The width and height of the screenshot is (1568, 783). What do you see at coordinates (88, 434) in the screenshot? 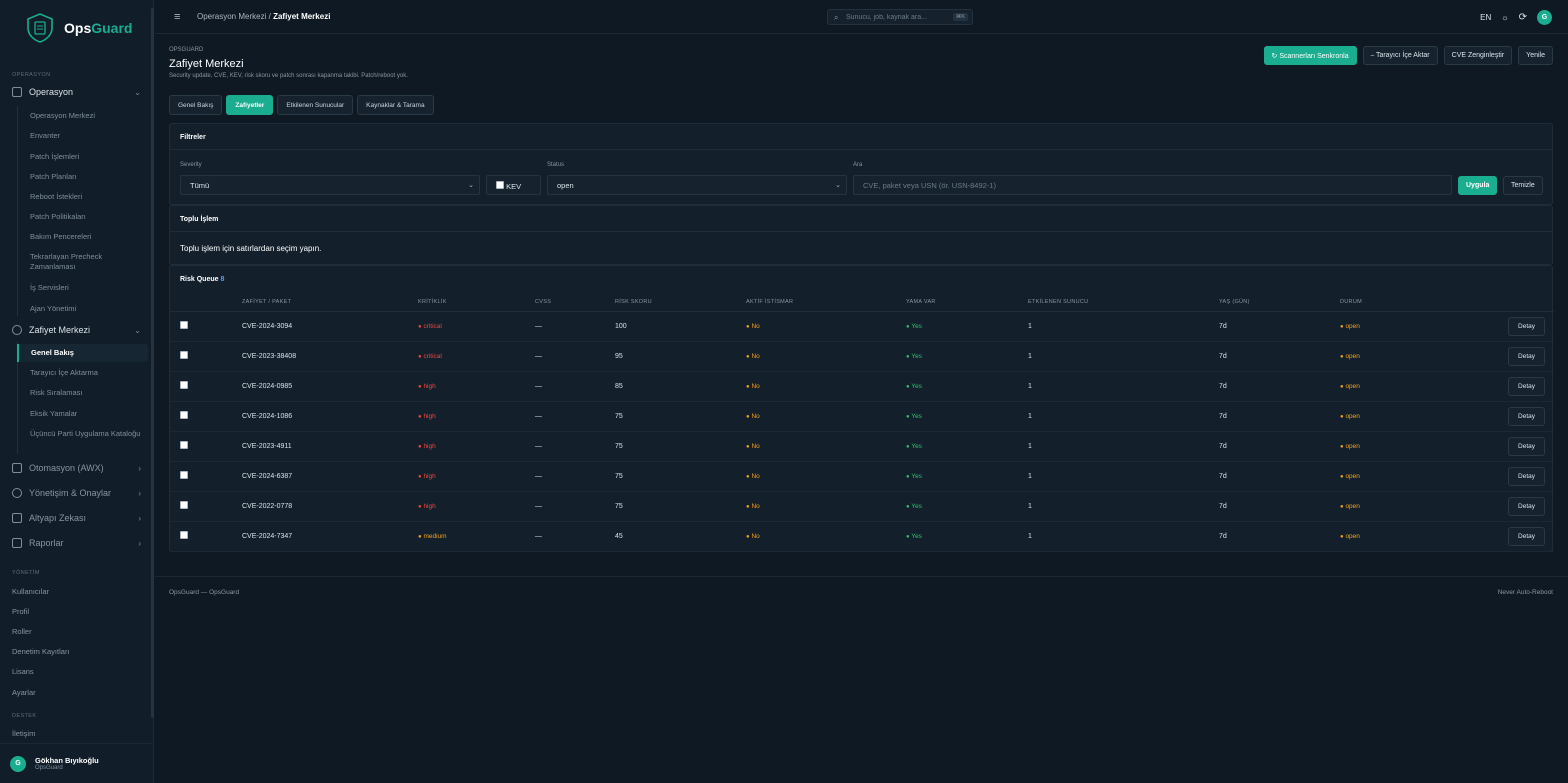
I see `sidebar-item-ucuncu-parti: Üçüncü Parti Uygulama Kataloğu` at bounding box center [88, 434].